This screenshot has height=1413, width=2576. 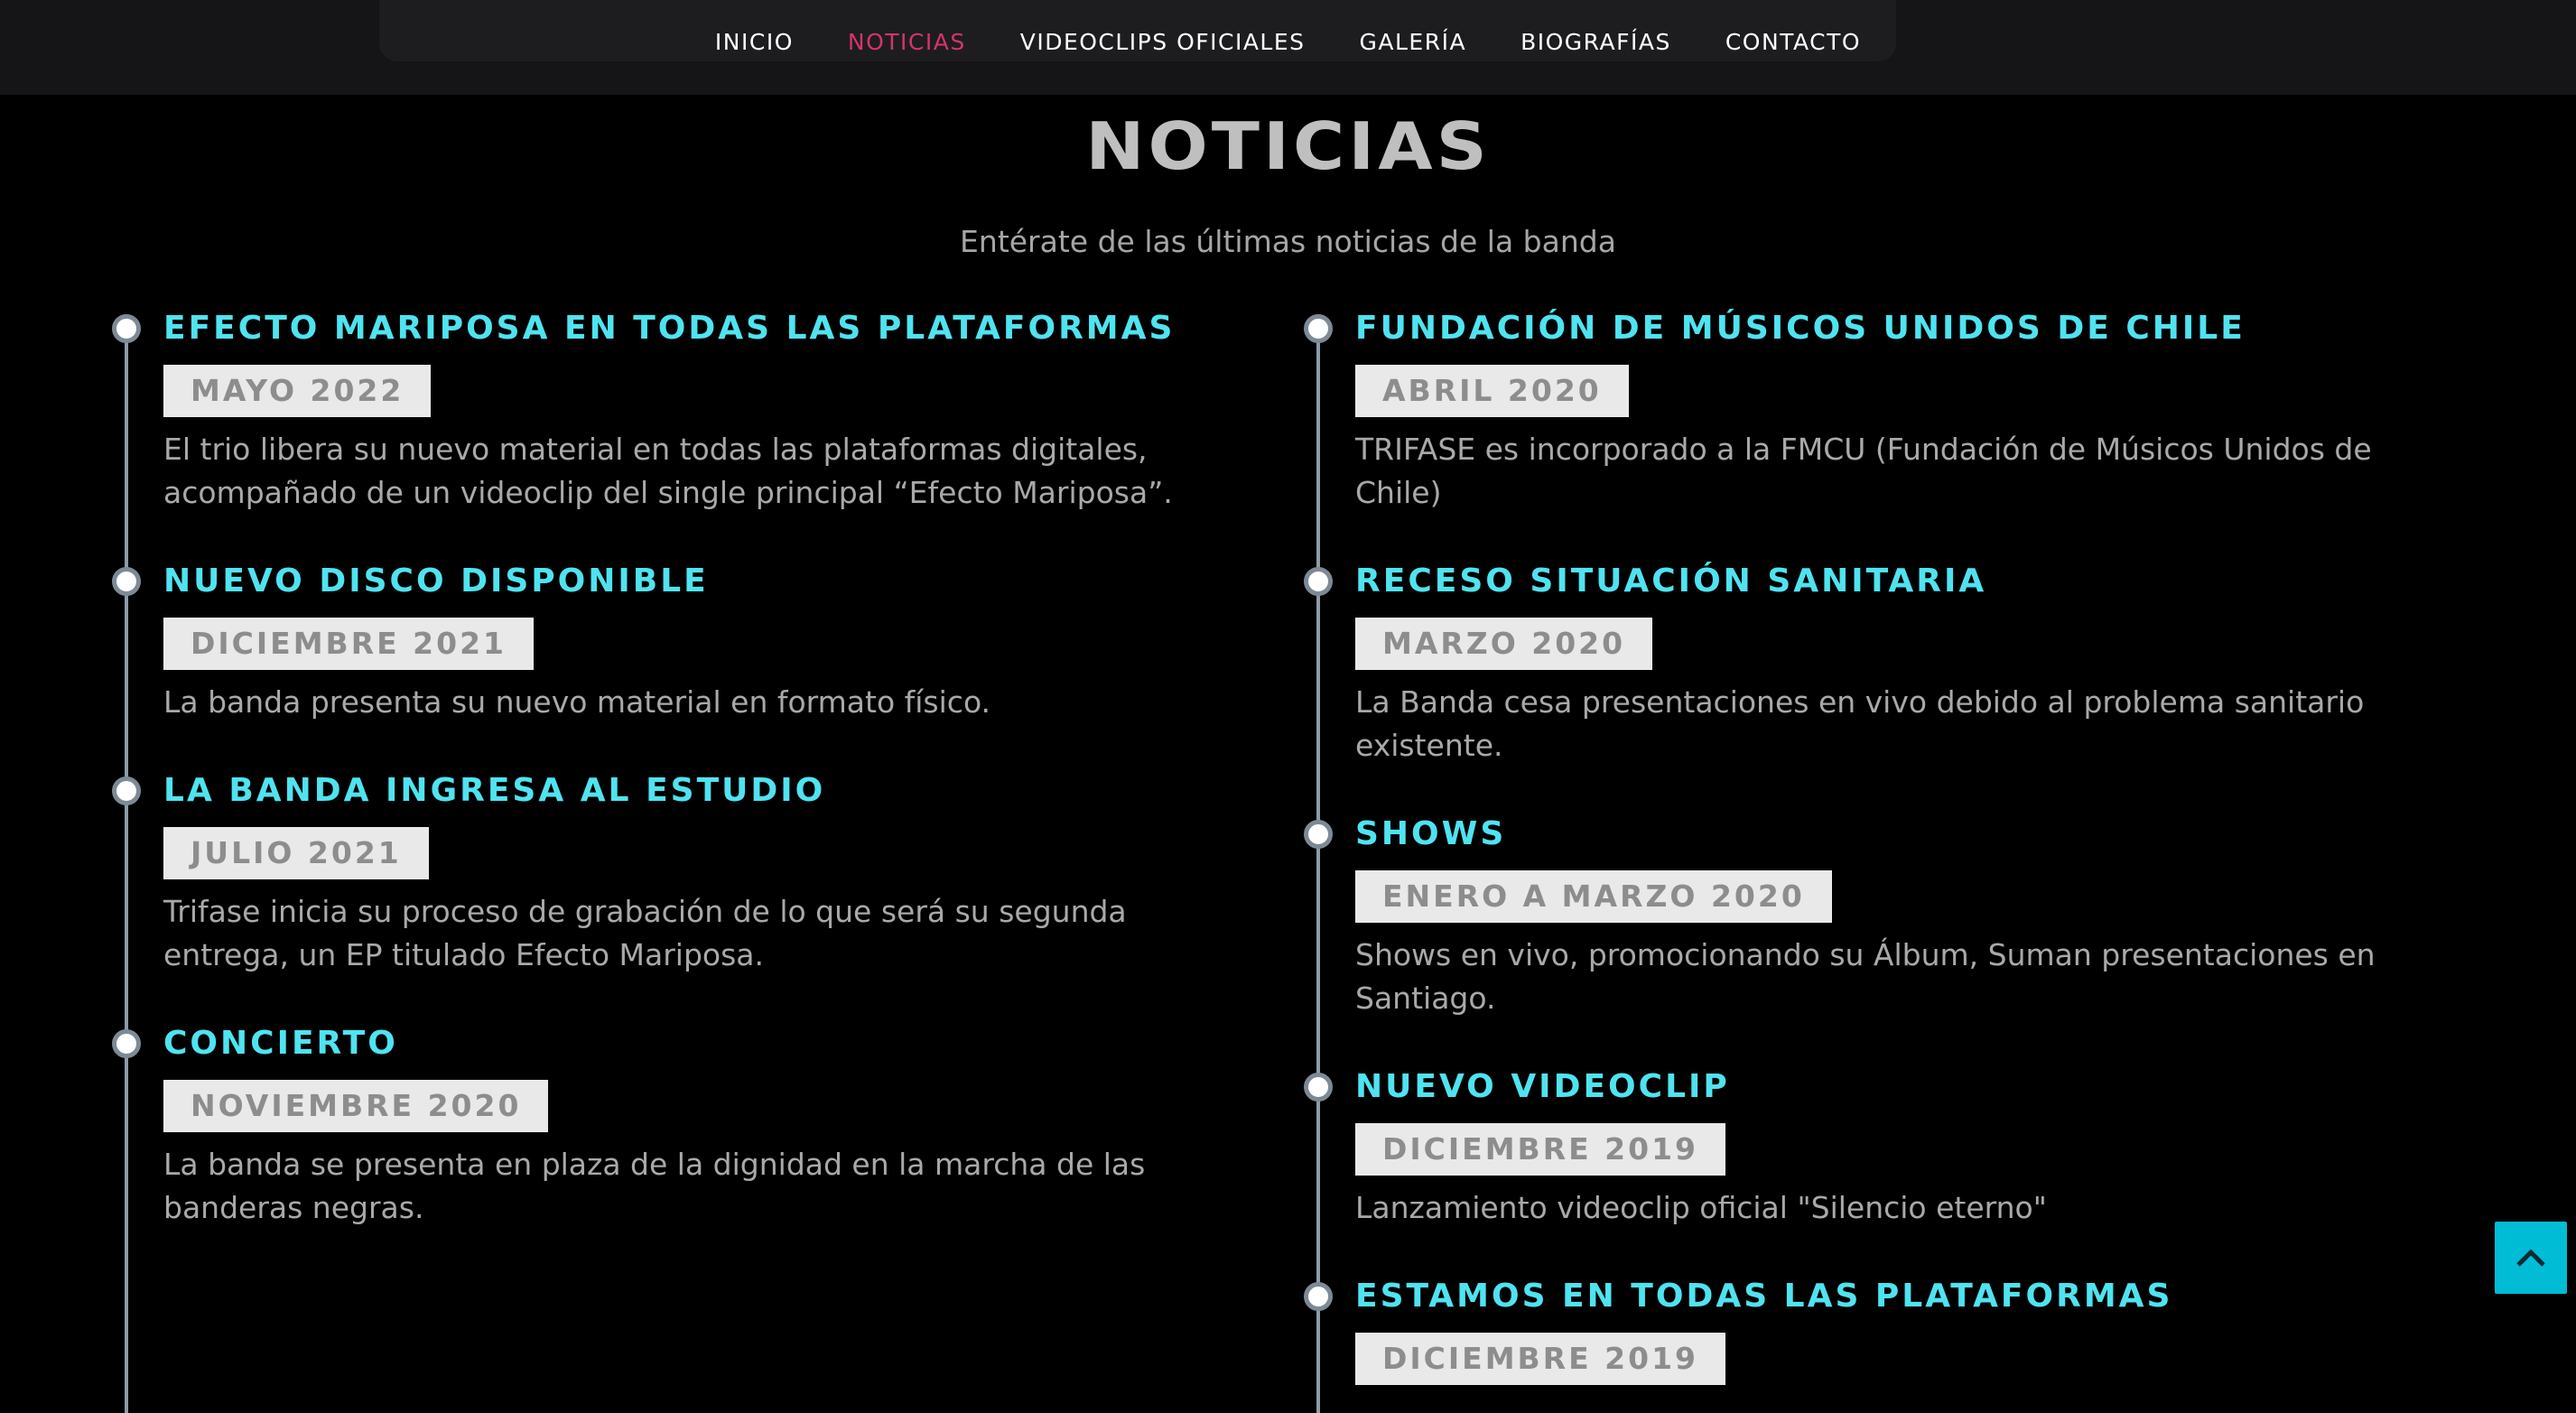 What do you see at coordinates (1504, 644) in the screenshot?
I see `event-date: MARZO 2020` at bounding box center [1504, 644].